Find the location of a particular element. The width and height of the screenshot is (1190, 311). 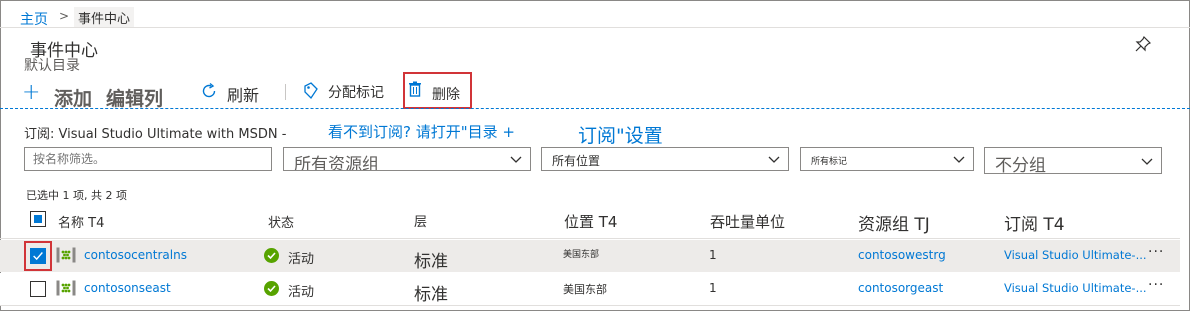

location-filter-value: 所有位置 is located at coordinates (576, 161).